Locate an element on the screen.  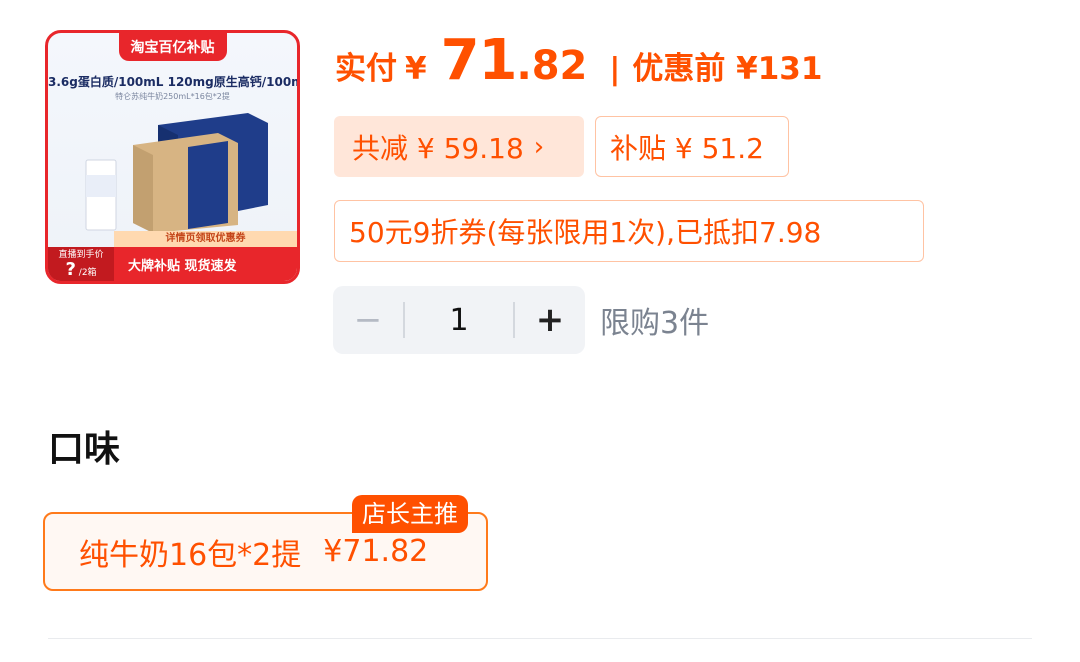
coupon-chip: 50元9折券(每张限用1次),已抵扣7.98 is located at coordinates (629, 231).